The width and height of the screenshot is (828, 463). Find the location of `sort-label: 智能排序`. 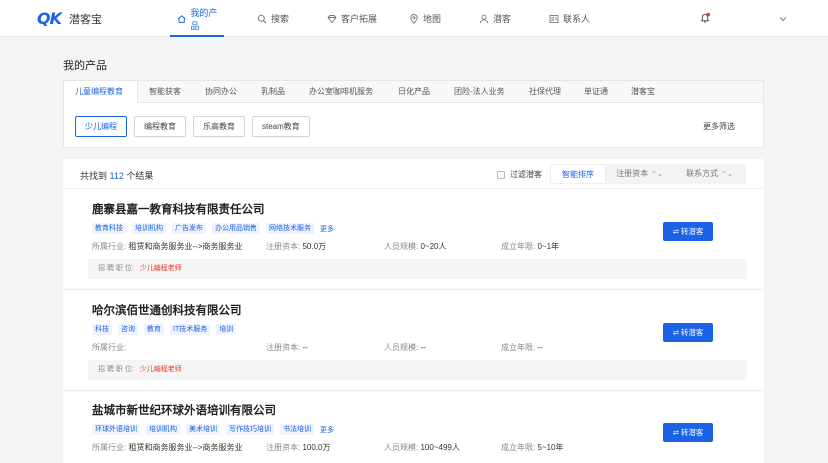

sort-label: 智能排序 is located at coordinates (578, 174).